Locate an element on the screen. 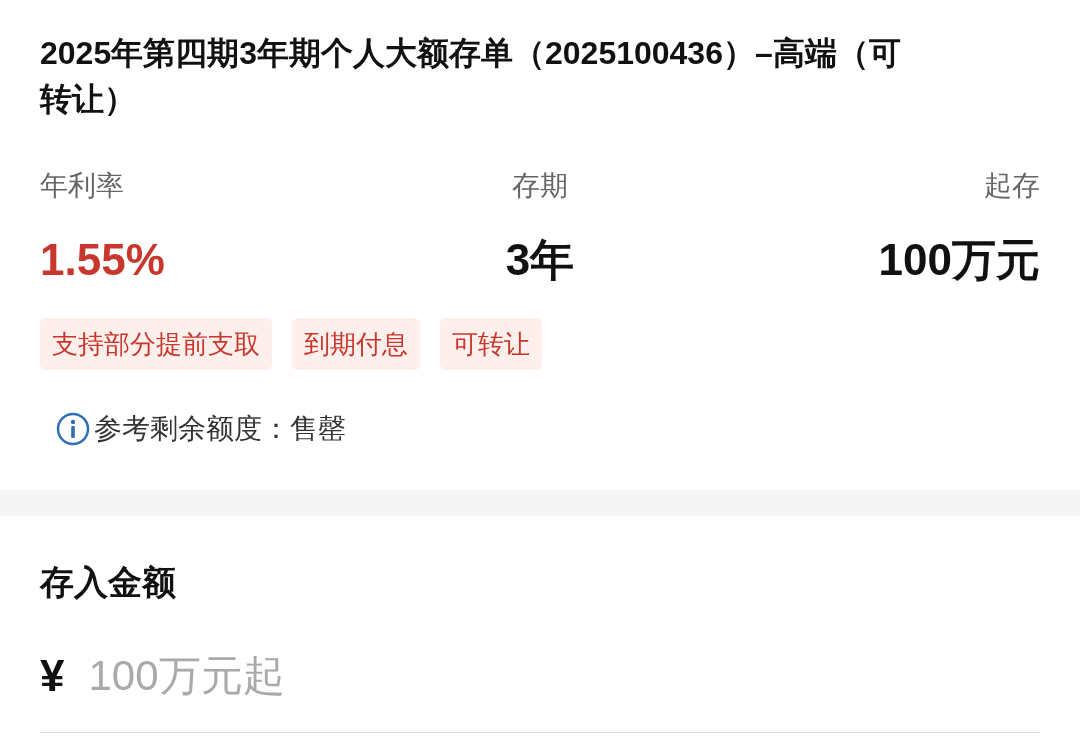 Image resolution: width=1080 pixels, height=739 pixels. stat-label: 起存 is located at coordinates (1012, 186).